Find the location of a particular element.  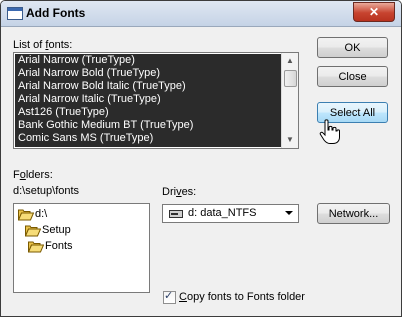

copy-fonts-label: Copy fonts to Fonts folder is located at coordinates (242, 297).